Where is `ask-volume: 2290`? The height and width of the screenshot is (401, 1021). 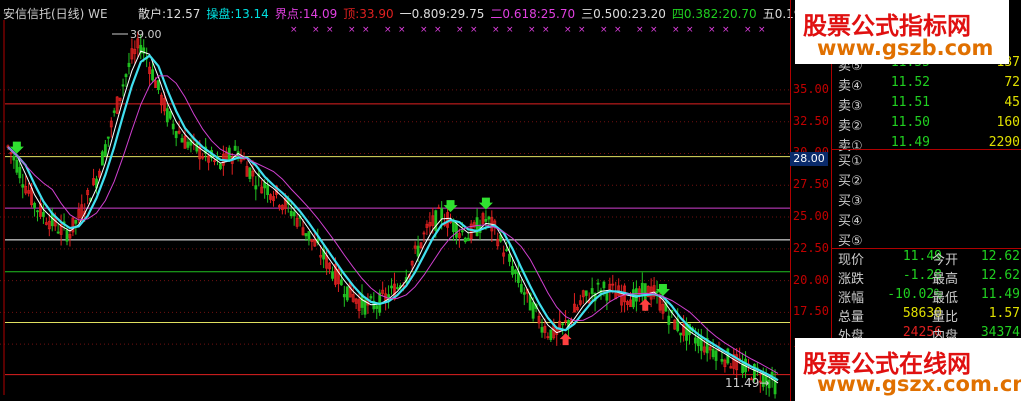 ask-volume: 2290 is located at coordinates (1004, 142).